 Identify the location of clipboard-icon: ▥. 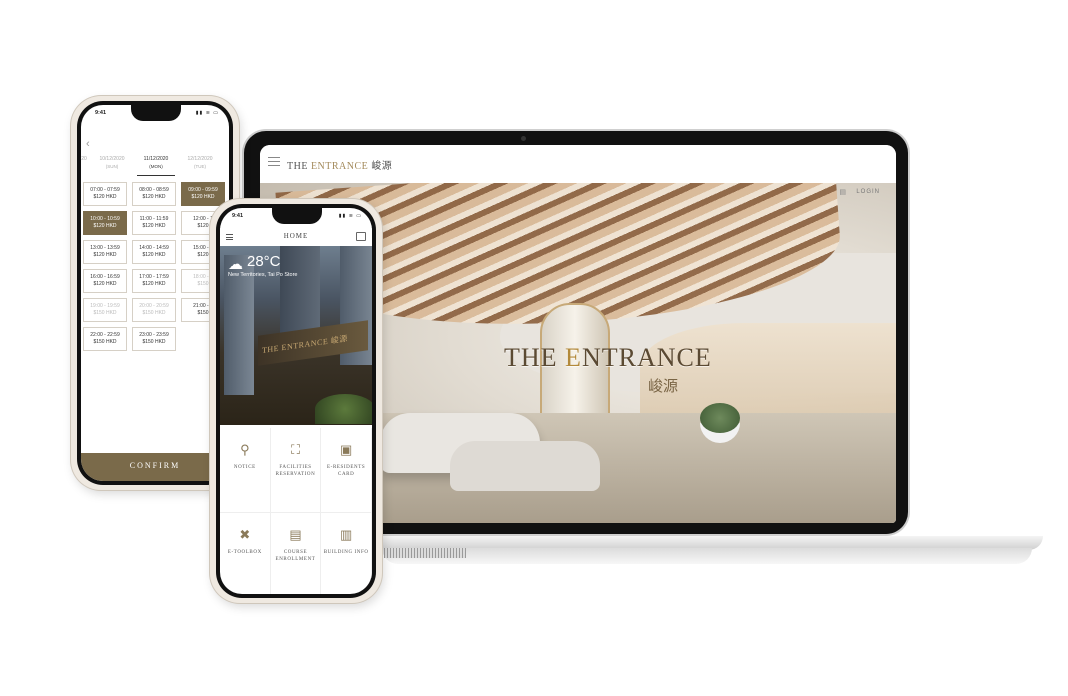
(346, 534).